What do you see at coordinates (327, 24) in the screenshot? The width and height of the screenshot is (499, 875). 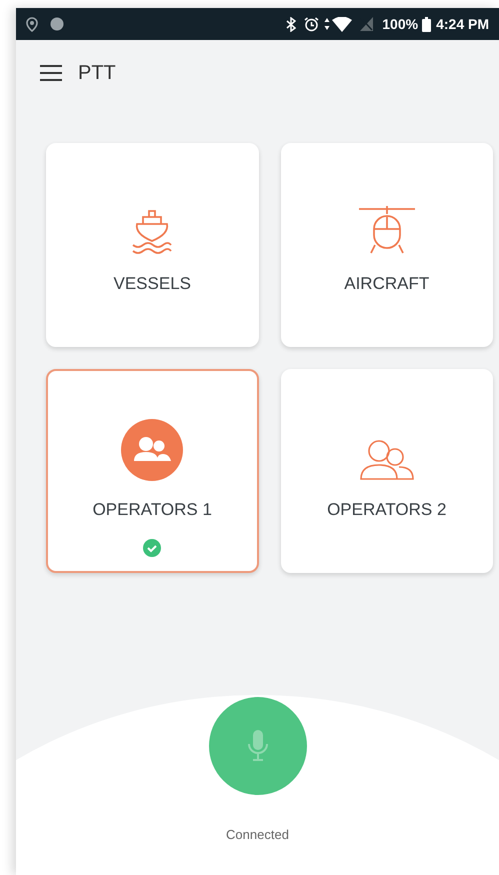 I see `data-arrows-icon` at bounding box center [327, 24].